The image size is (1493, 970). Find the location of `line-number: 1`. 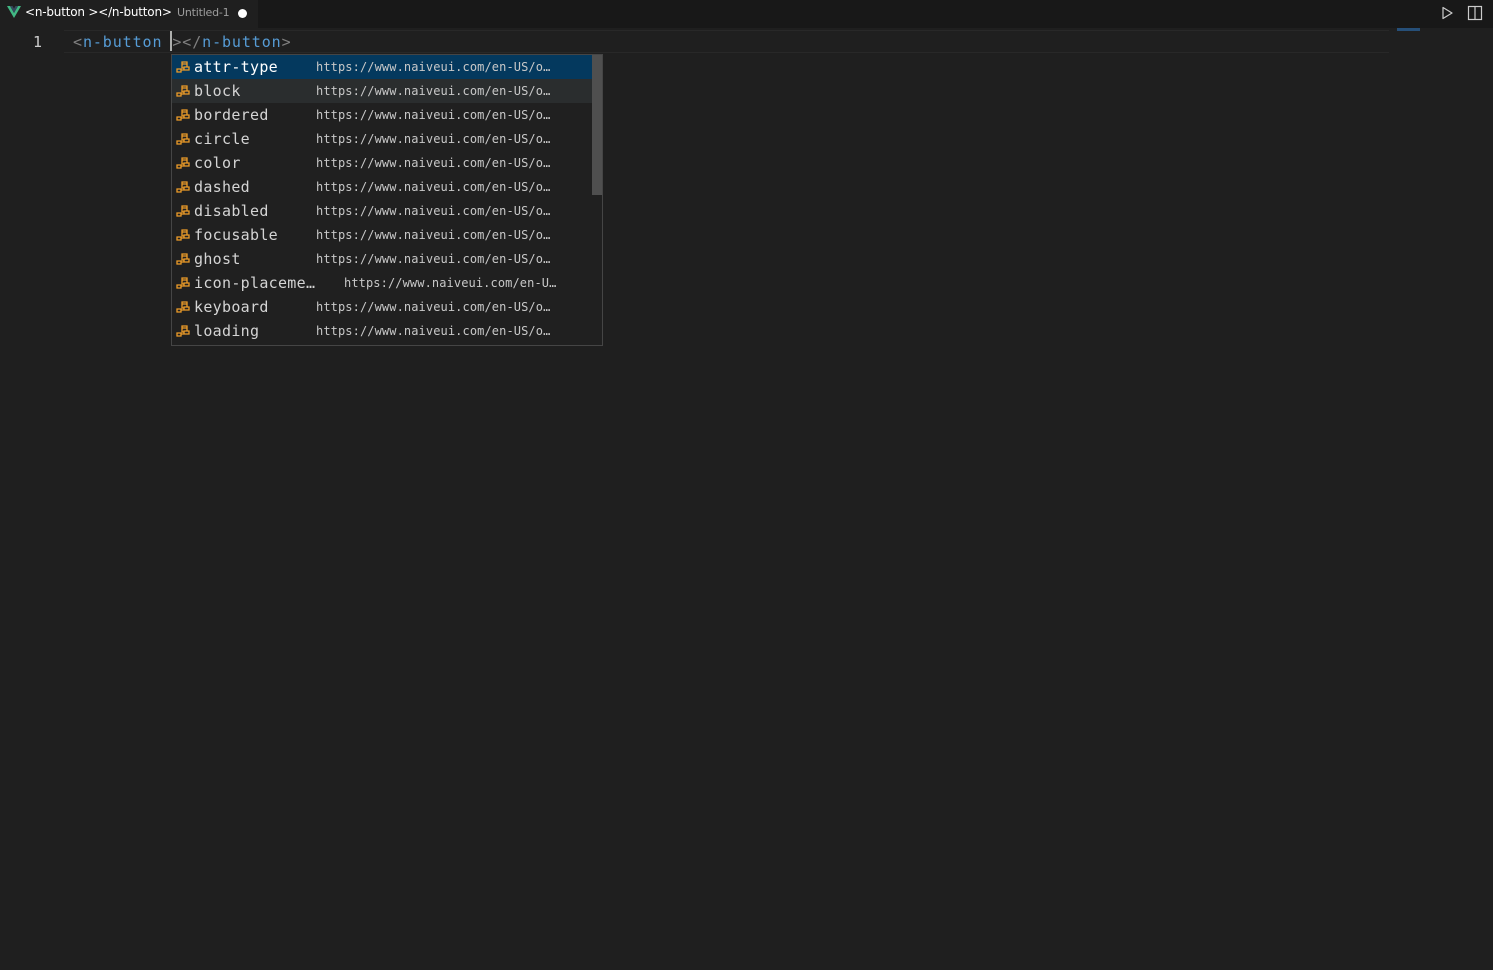

line-number: 1 is located at coordinates (38, 42).